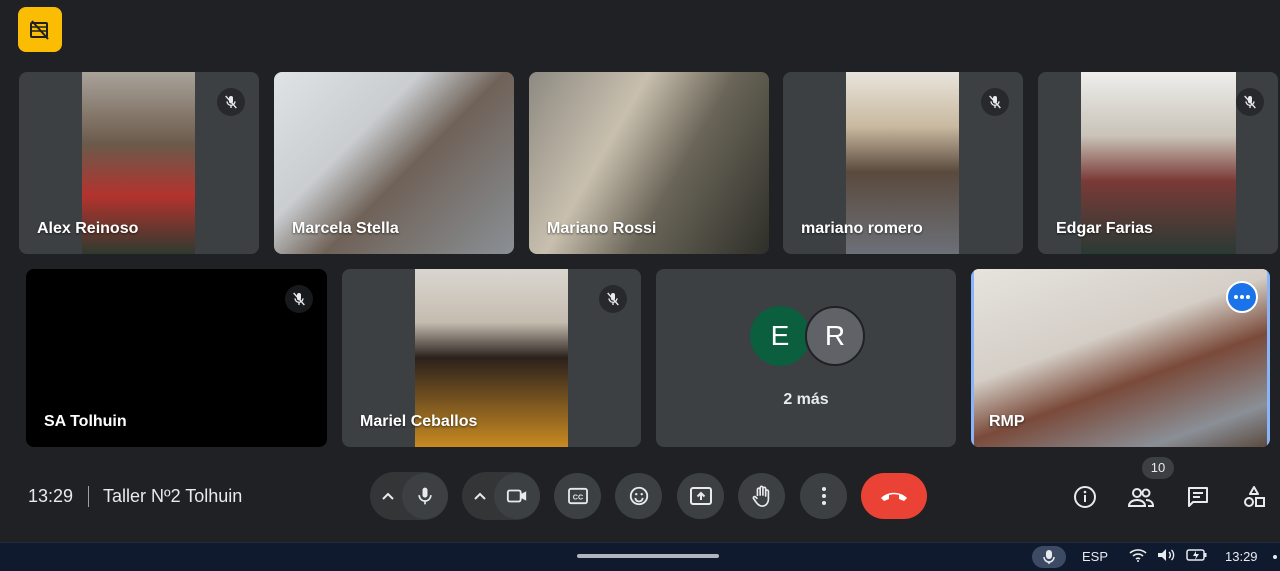 This screenshot has width=1280, height=571. What do you see at coordinates (88, 228) in the screenshot?
I see `participant-name: Alex Reinoso` at bounding box center [88, 228].